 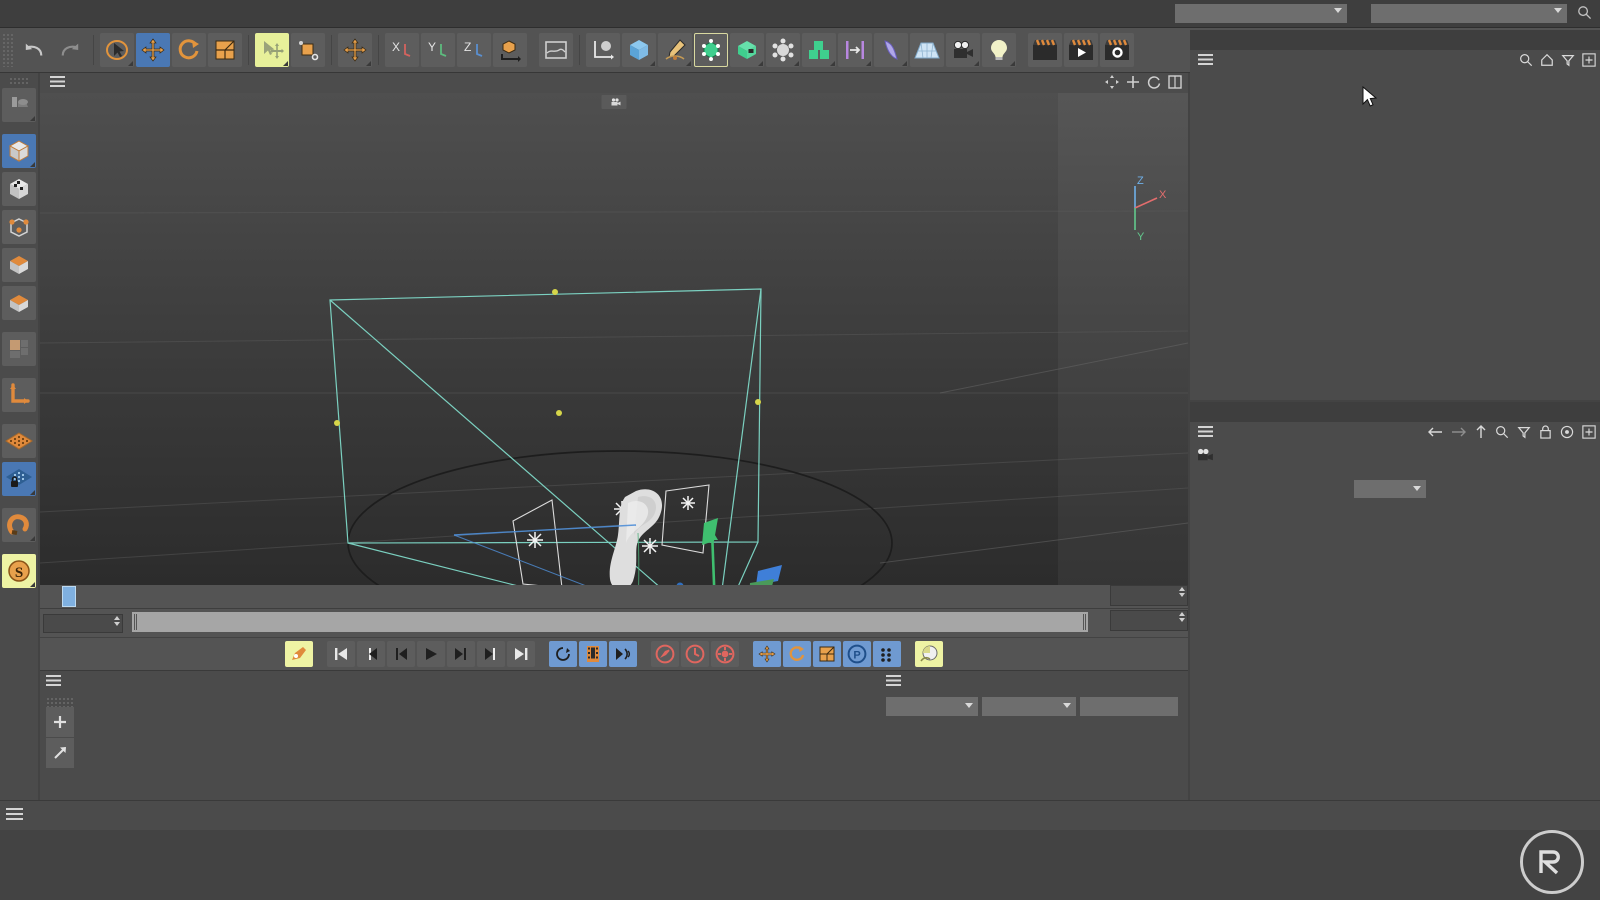 What do you see at coordinates (1129, 706) in the screenshot?
I see `apply-button` at bounding box center [1129, 706].